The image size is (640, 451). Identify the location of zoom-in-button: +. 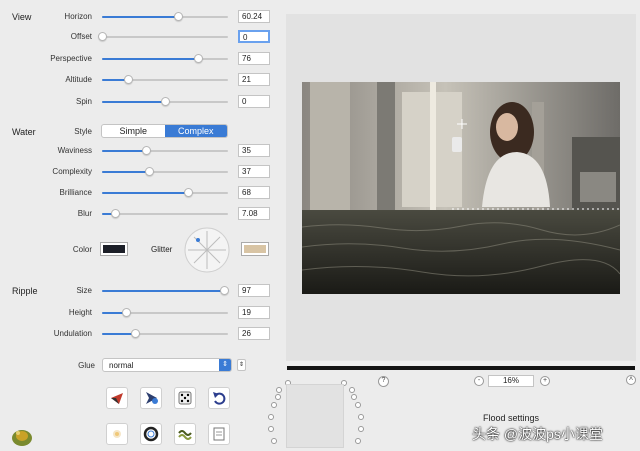
(545, 381).